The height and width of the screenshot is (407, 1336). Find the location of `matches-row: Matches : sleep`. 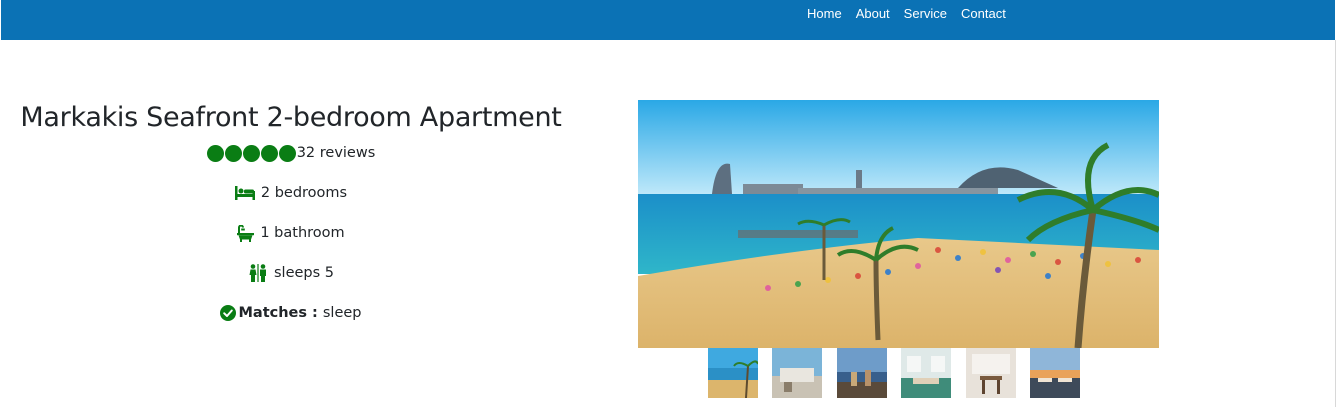

matches-row: Matches : sleep is located at coordinates (291, 313).